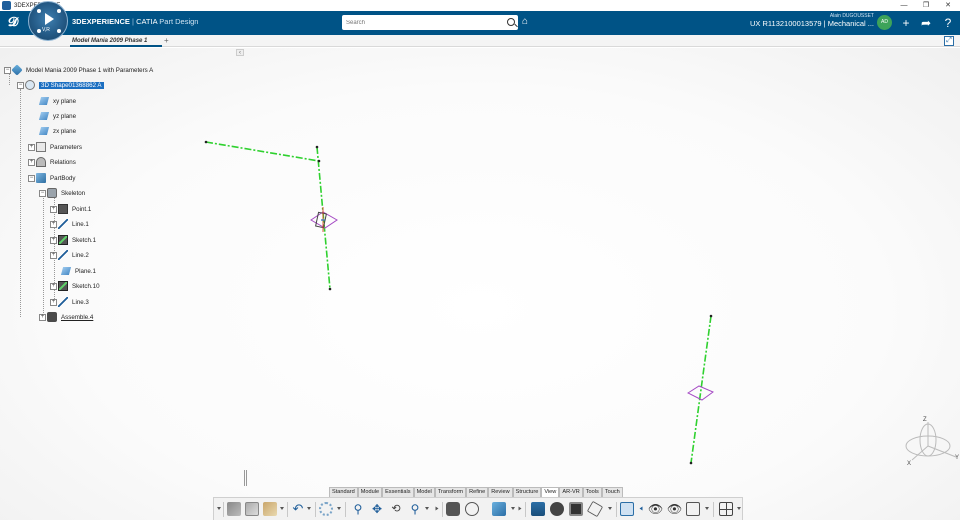 The height and width of the screenshot is (520, 960). Describe the element at coordinates (528, 22) in the screenshot. I see `tag-icon: ⌂` at that location.